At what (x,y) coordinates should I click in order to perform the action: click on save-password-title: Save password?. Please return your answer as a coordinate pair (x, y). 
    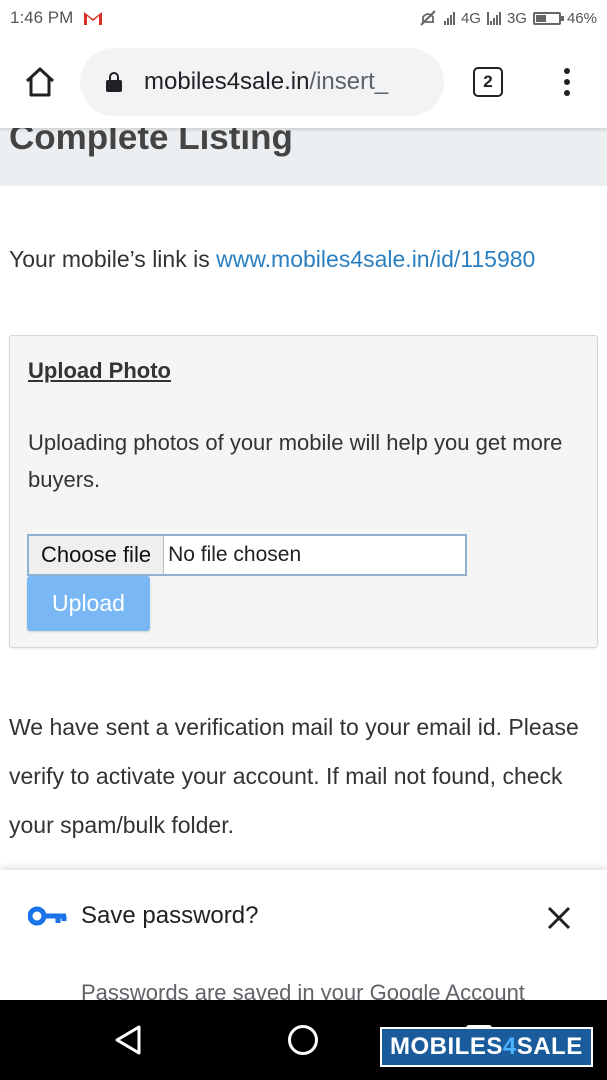
    Looking at the image, I should click on (170, 915).